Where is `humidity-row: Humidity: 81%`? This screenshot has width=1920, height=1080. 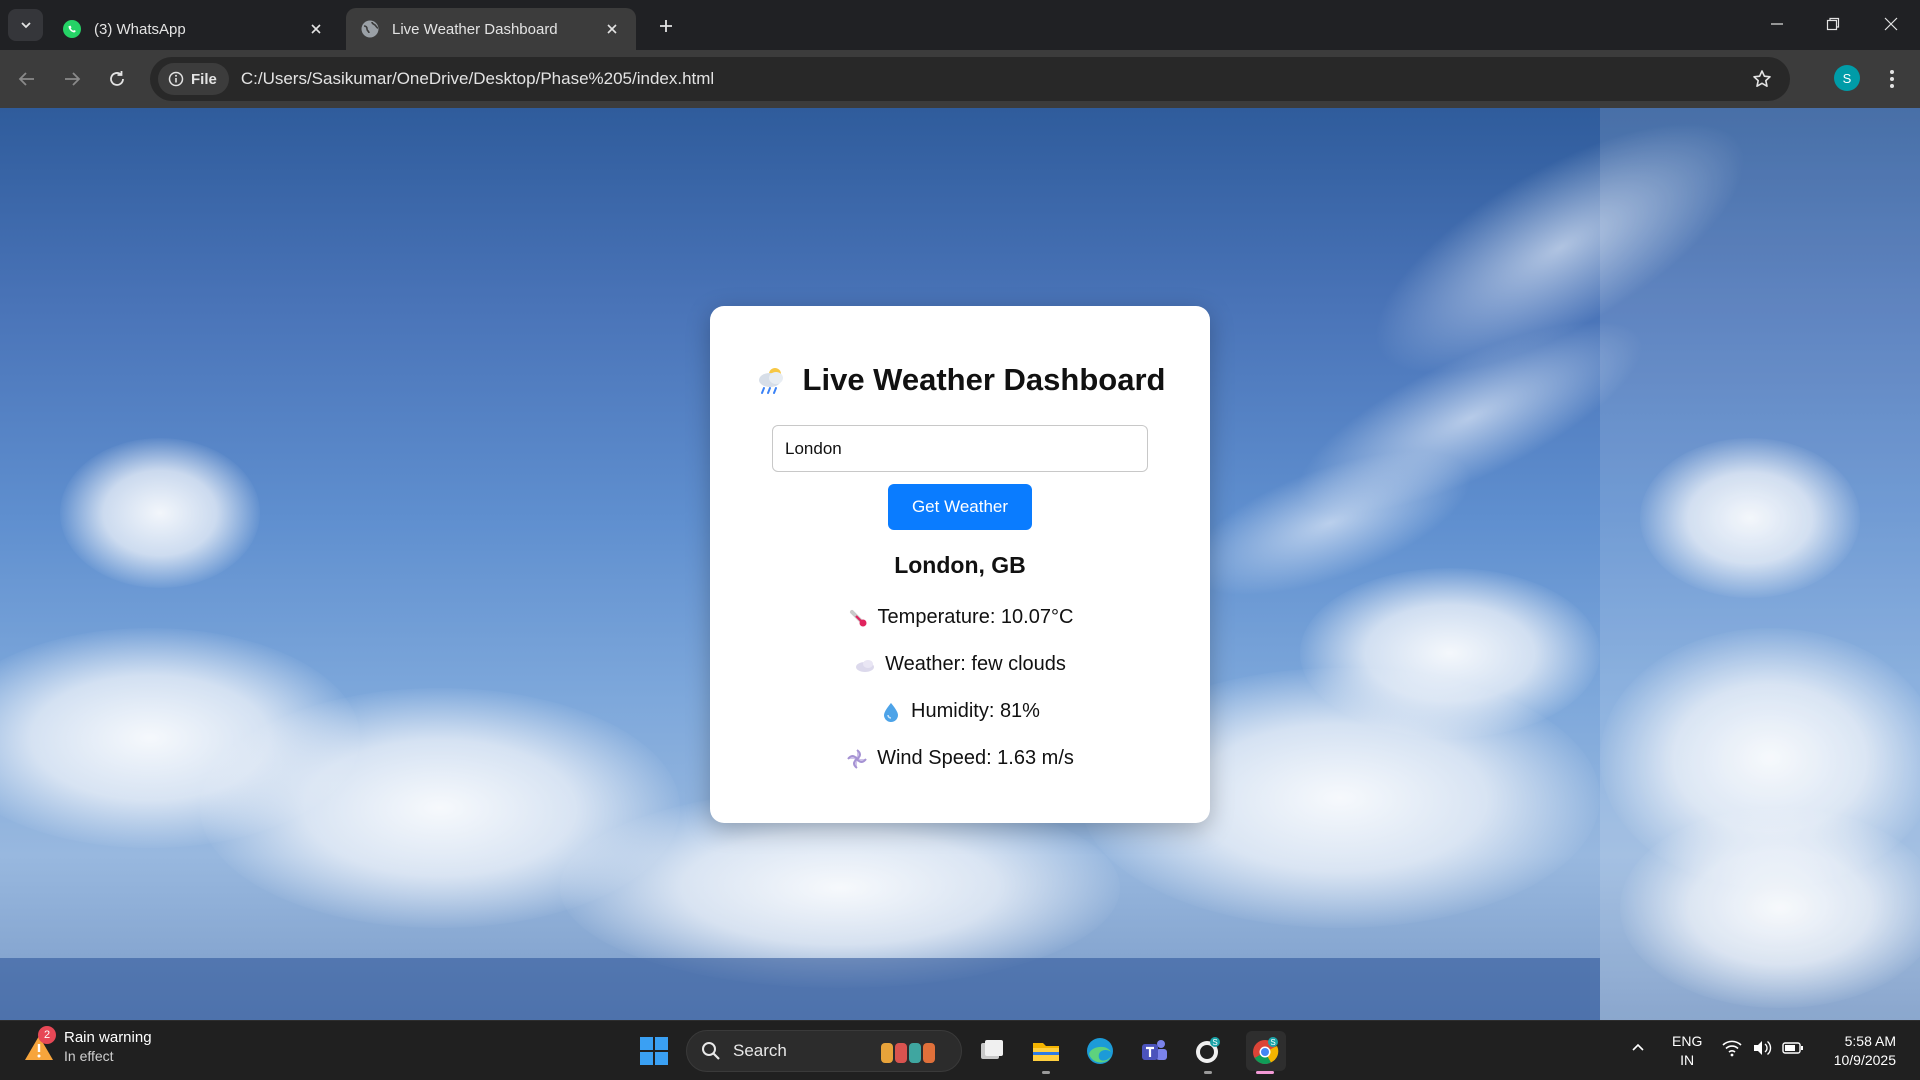 humidity-row: Humidity: 81% is located at coordinates (960, 711).